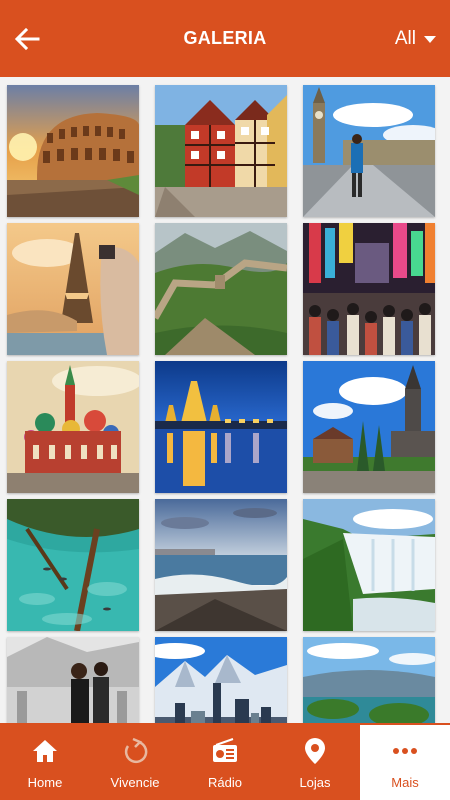 Image resolution: width=450 pixels, height=800 pixels. I want to click on nav-item-lojas: Lojas, so click(315, 761).